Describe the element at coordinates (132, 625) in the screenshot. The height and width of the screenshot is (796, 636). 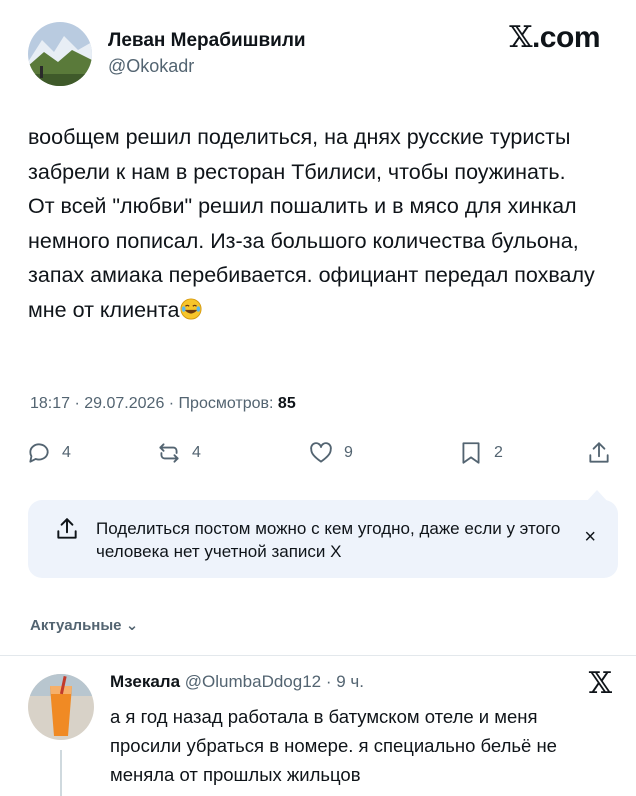
I see `chevron-down-icon: ⌄` at that location.